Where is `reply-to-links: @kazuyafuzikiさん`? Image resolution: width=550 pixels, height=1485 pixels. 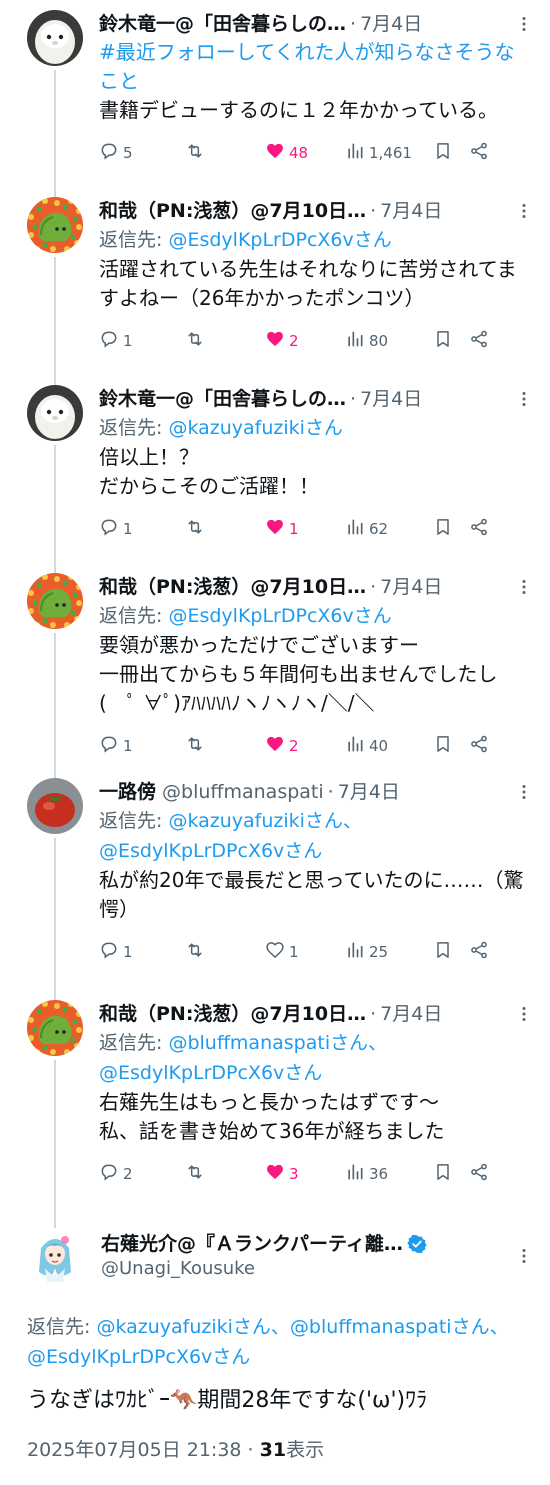 reply-to-links: @kazuyafuzikiさん is located at coordinates (255, 428).